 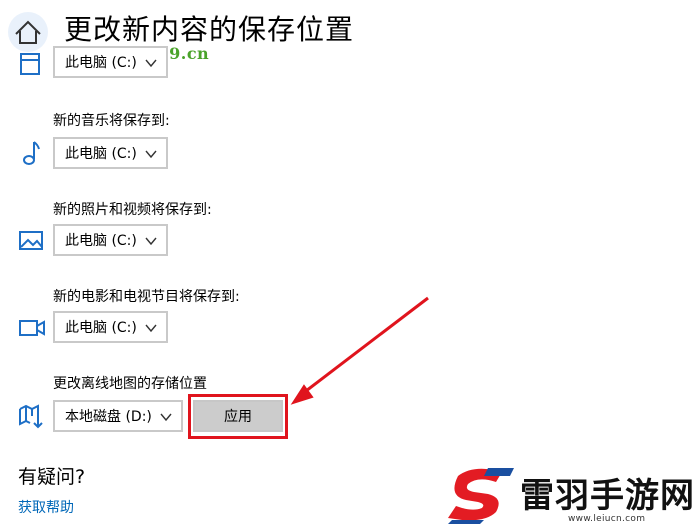 What do you see at coordinates (108, 417) in the screenshot?
I see `select-value: 本地磁盘 (D:)` at bounding box center [108, 417].